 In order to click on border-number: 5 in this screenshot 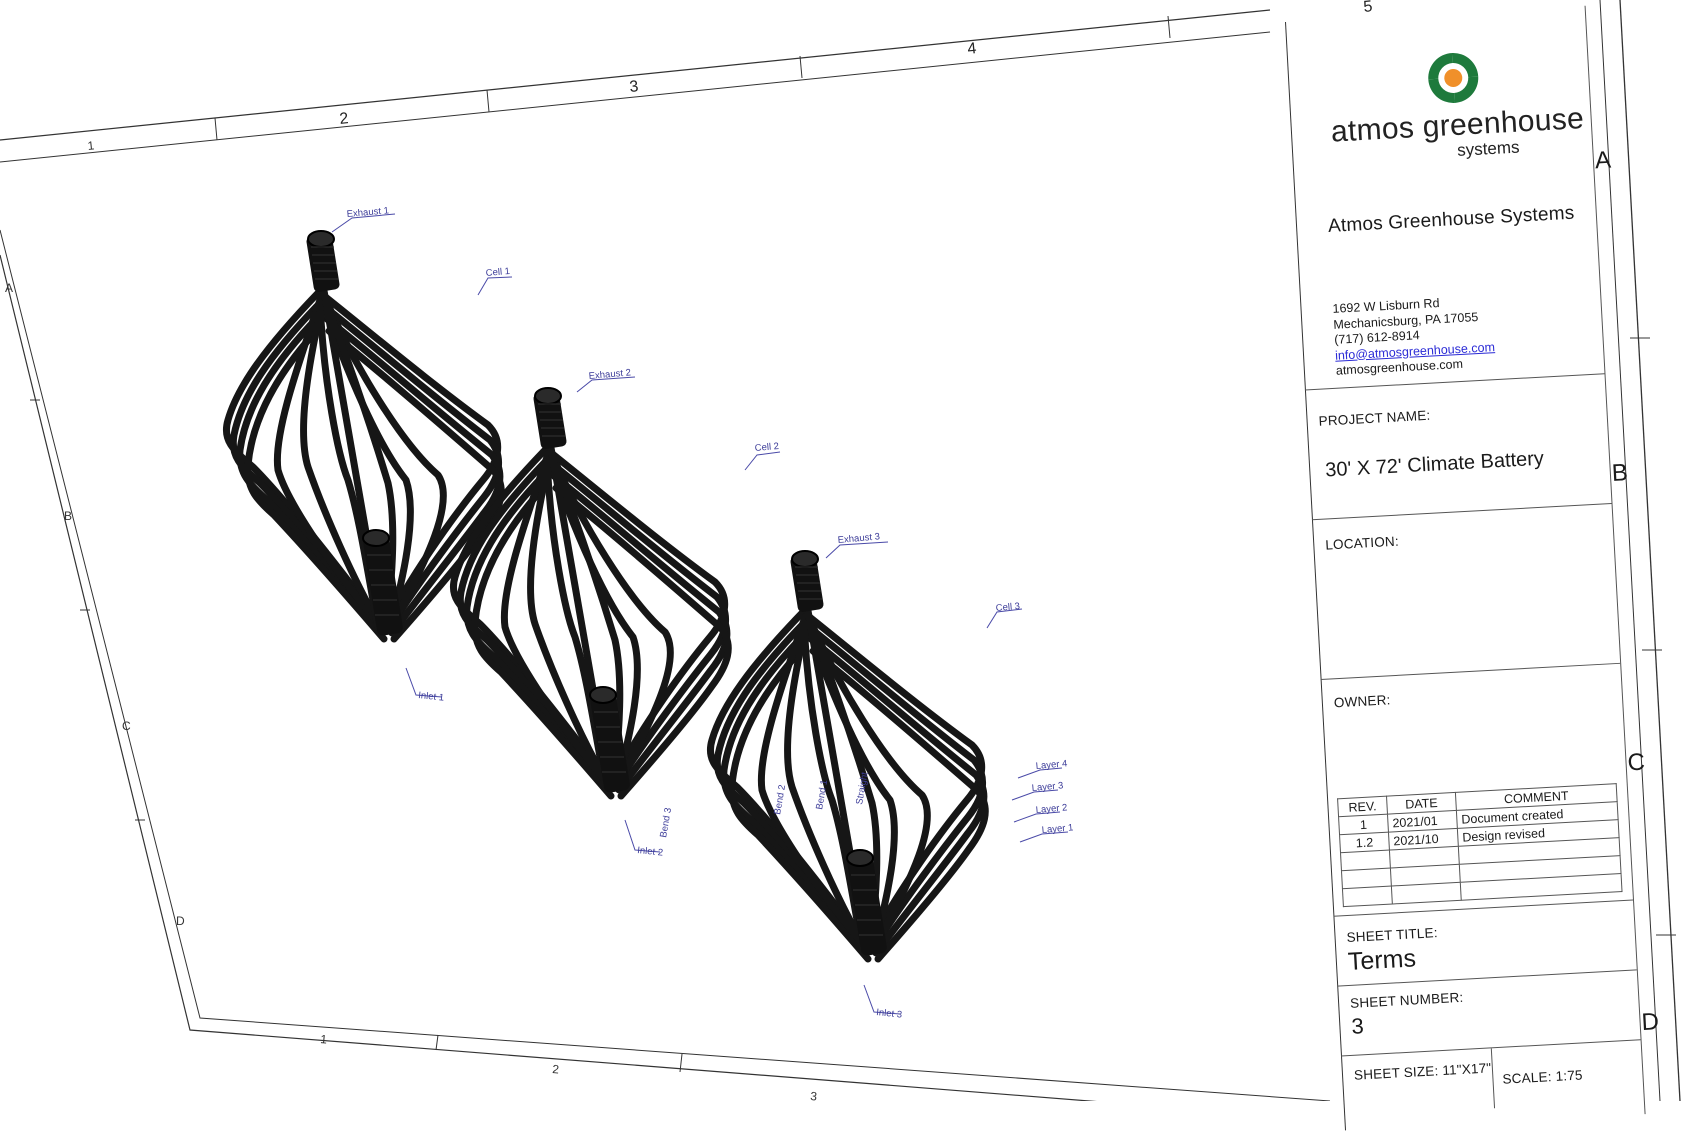, I will do `click(1368, 8)`.